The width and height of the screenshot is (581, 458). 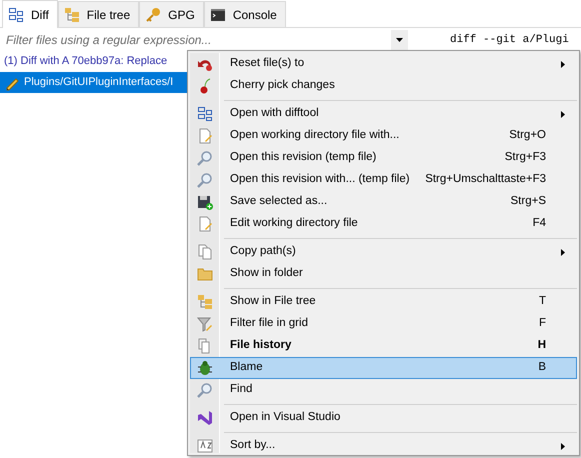 I want to click on menu-item: Blame B, so click(x=383, y=368).